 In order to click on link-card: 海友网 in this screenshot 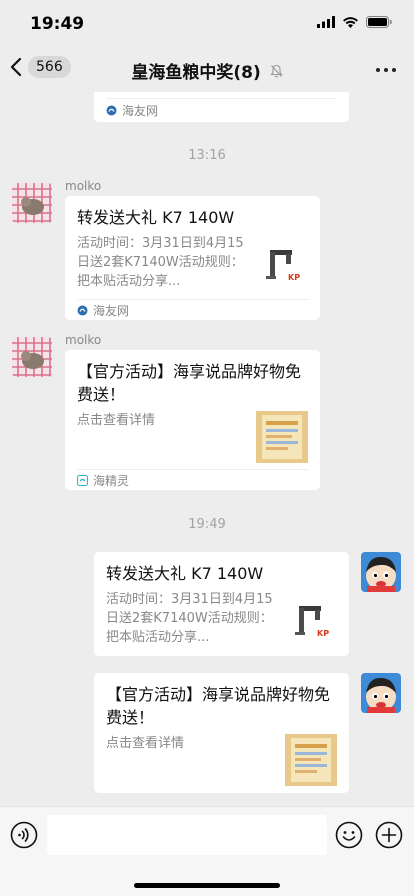, I will do `click(221, 107)`.